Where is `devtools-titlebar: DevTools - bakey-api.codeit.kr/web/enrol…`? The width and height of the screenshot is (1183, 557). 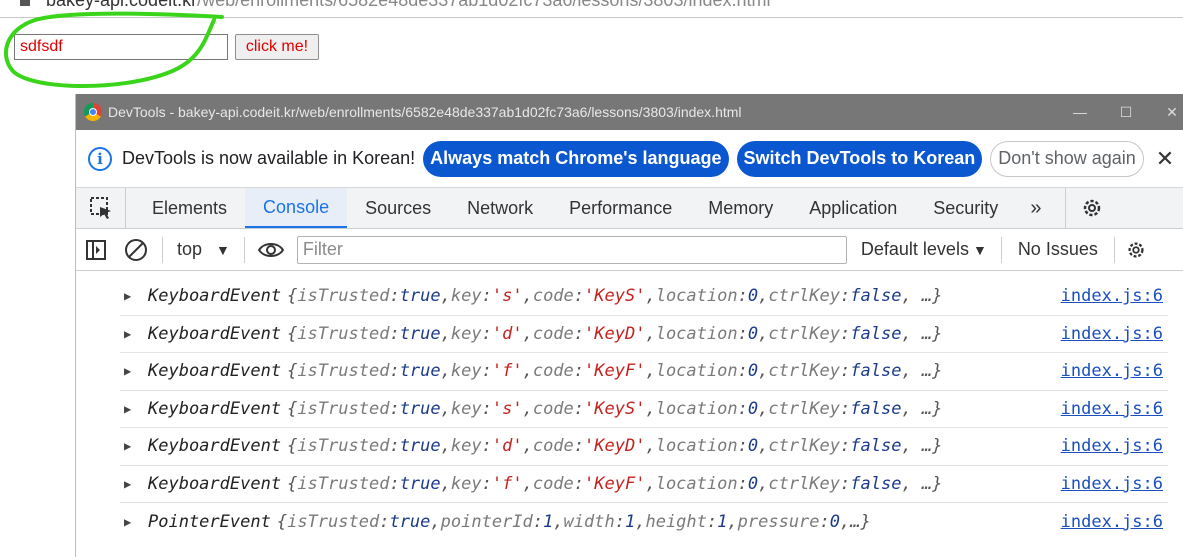 devtools-titlebar: DevTools - bakey-api.codeit.kr/web/enrol… is located at coordinates (629, 112).